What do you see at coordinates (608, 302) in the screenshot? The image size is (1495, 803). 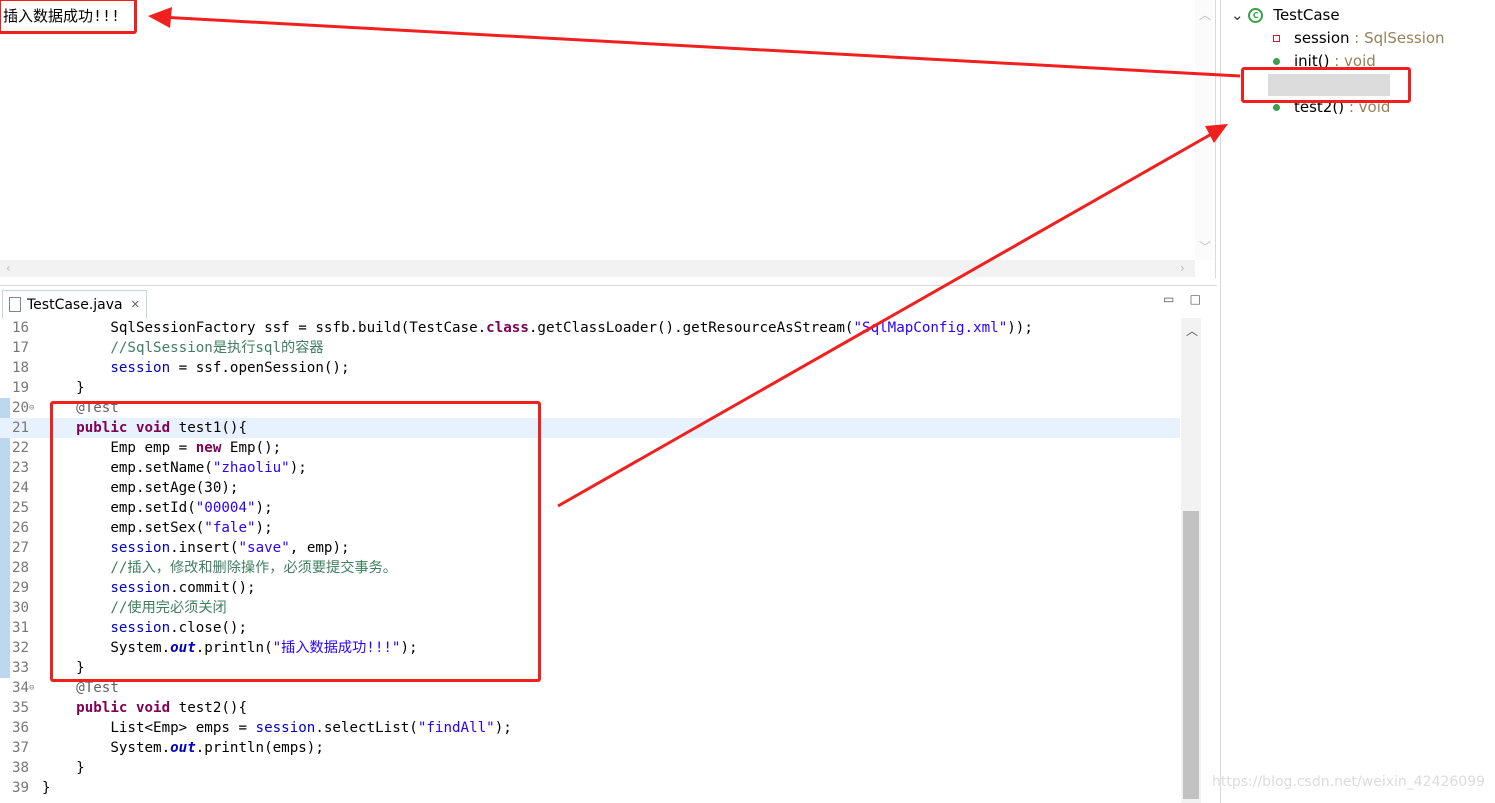 I see `editor-tab-bar: TestCase.java ✕ ▭ □` at bounding box center [608, 302].